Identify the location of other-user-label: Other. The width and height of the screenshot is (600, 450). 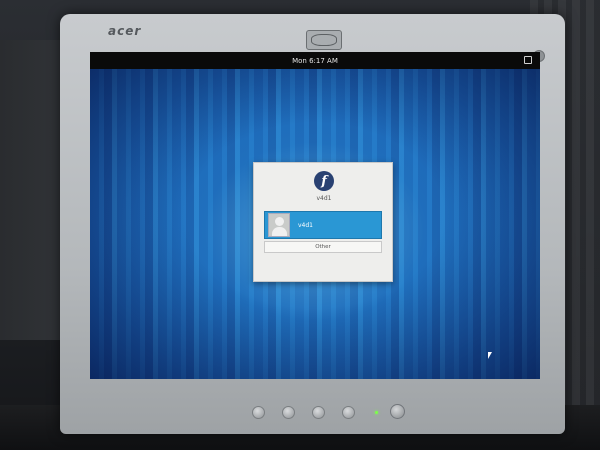
(323, 247).